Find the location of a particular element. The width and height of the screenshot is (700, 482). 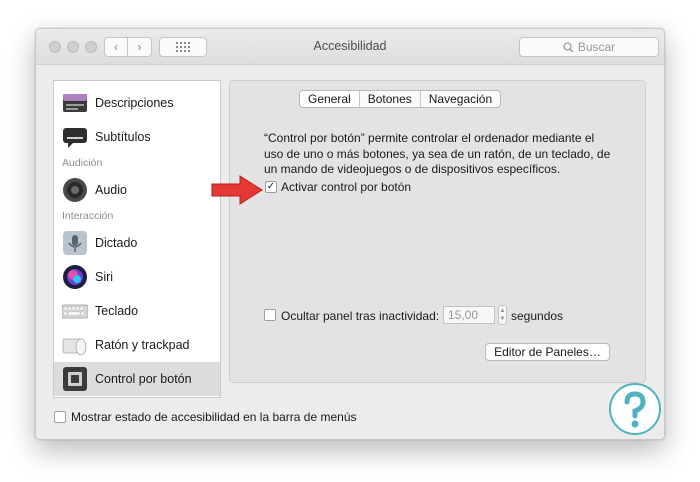

sidebar-item-label: Dictado is located at coordinates (116, 243).